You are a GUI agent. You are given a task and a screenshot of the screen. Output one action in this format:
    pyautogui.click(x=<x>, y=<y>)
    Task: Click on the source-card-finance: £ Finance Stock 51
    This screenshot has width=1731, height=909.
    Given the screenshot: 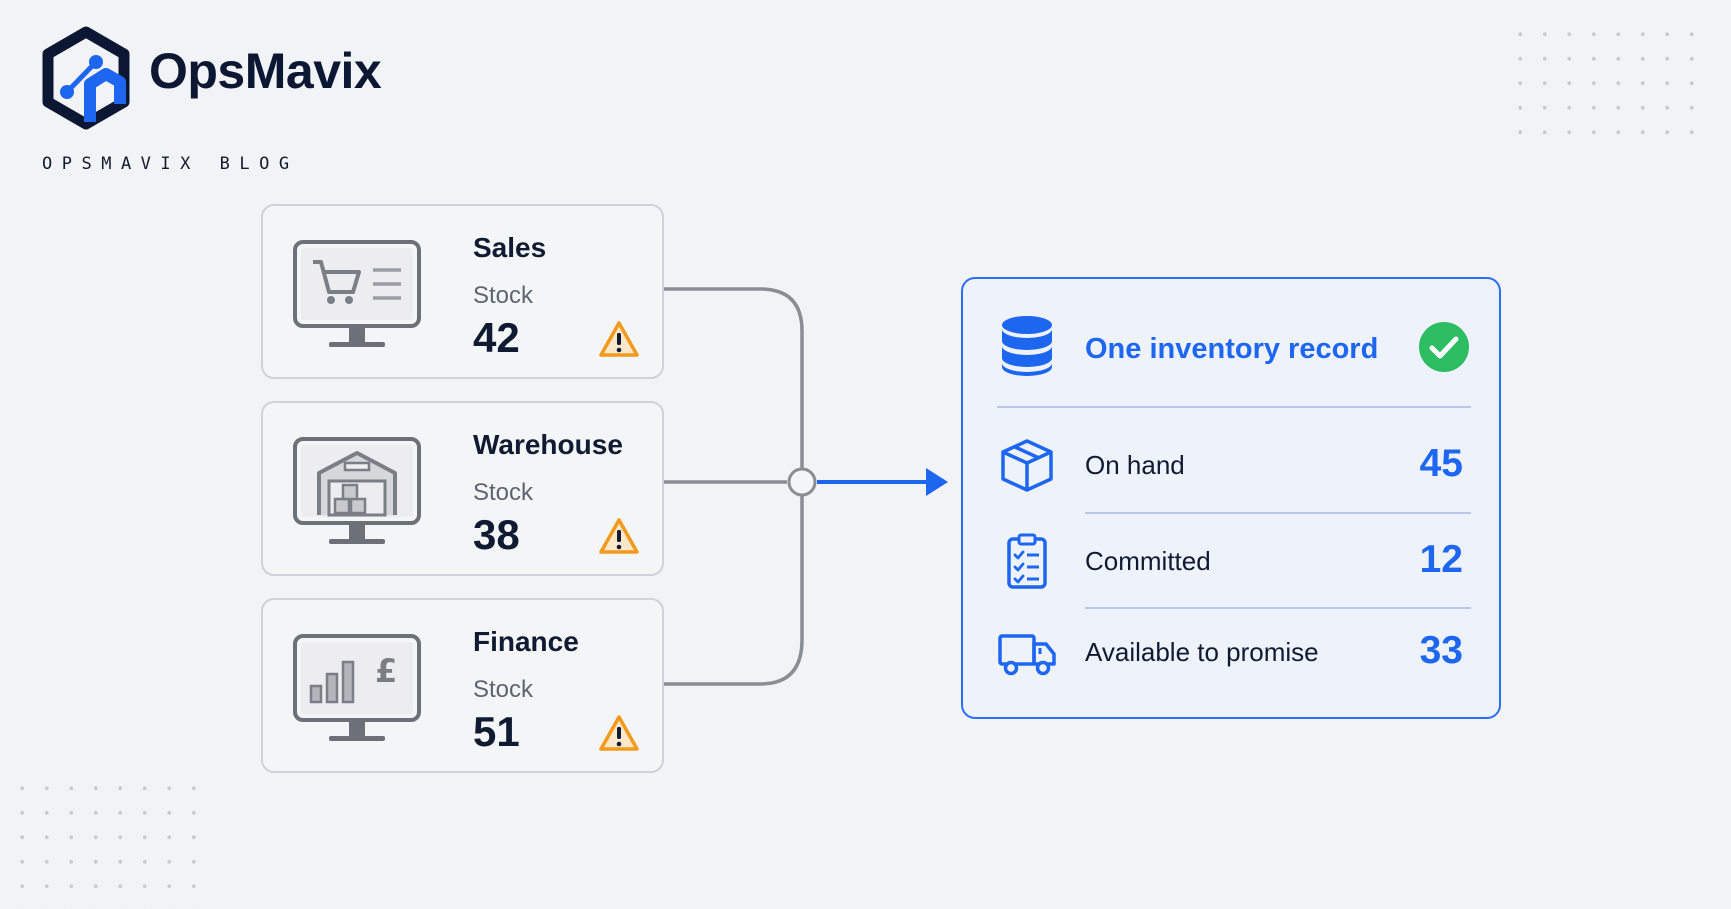 What is the action you would take?
    pyautogui.click(x=462, y=685)
    